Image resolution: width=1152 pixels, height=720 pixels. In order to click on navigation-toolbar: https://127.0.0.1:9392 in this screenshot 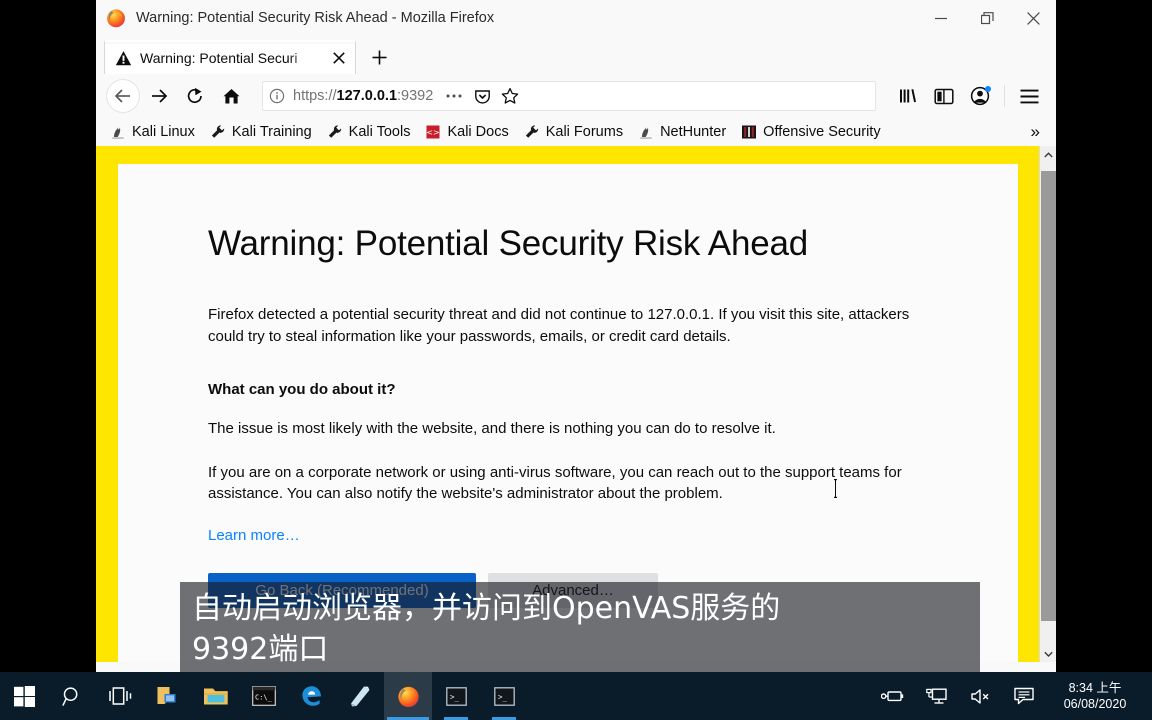, I will do `click(576, 96)`.